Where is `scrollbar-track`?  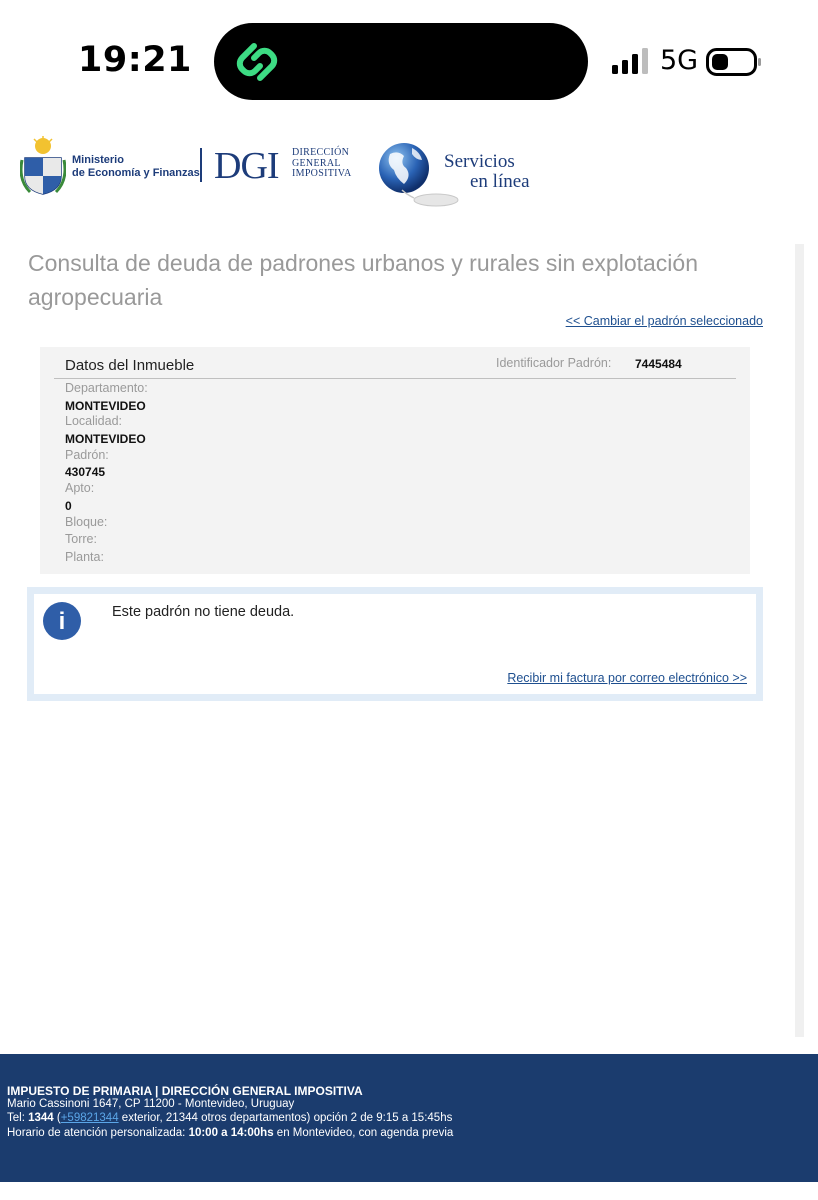
scrollbar-track is located at coordinates (799, 640).